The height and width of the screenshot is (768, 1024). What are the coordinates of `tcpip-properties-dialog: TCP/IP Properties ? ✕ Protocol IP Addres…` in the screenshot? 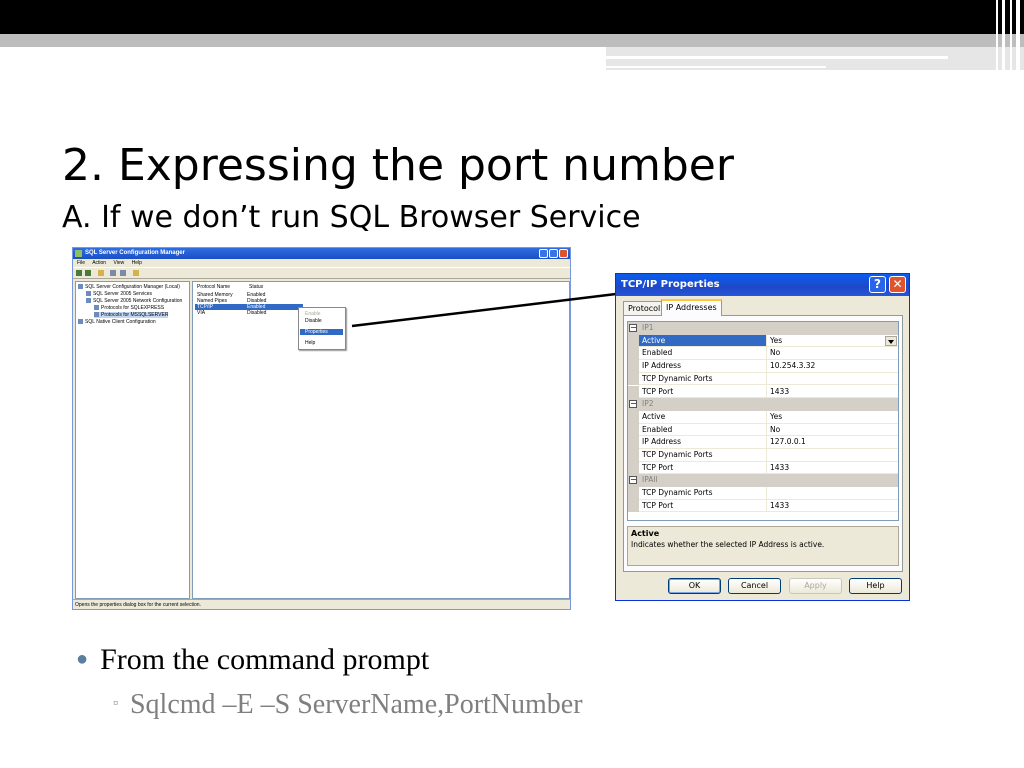 It's located at (762, 437).